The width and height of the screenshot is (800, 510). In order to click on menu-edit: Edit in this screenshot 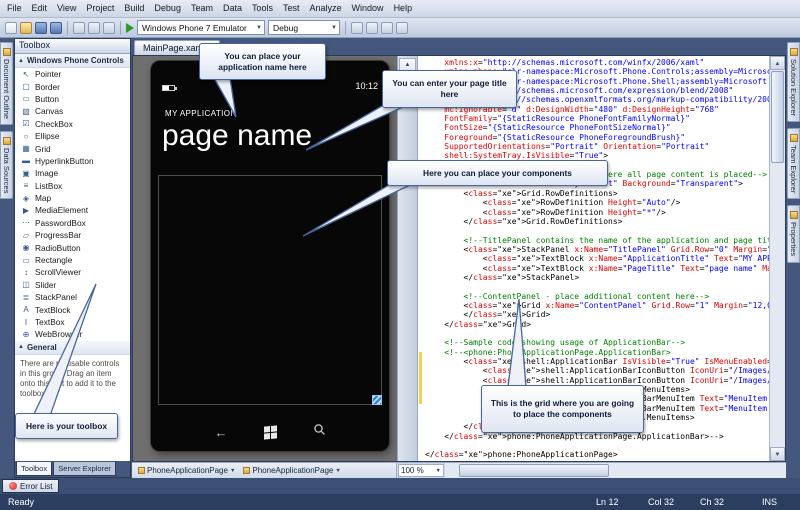, I will do `click(40, 8)`.